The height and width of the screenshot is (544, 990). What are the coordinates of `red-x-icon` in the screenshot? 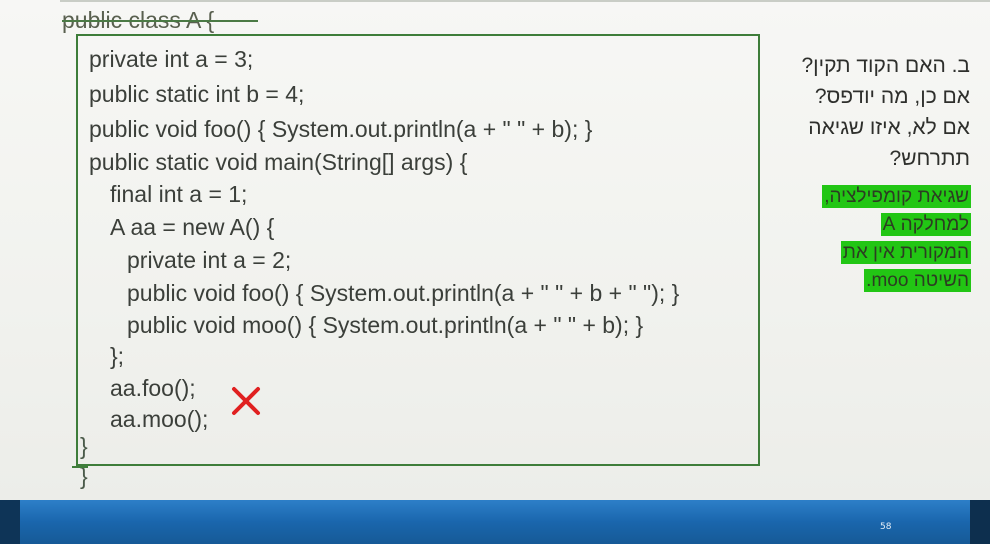 It's located at (246, 401).